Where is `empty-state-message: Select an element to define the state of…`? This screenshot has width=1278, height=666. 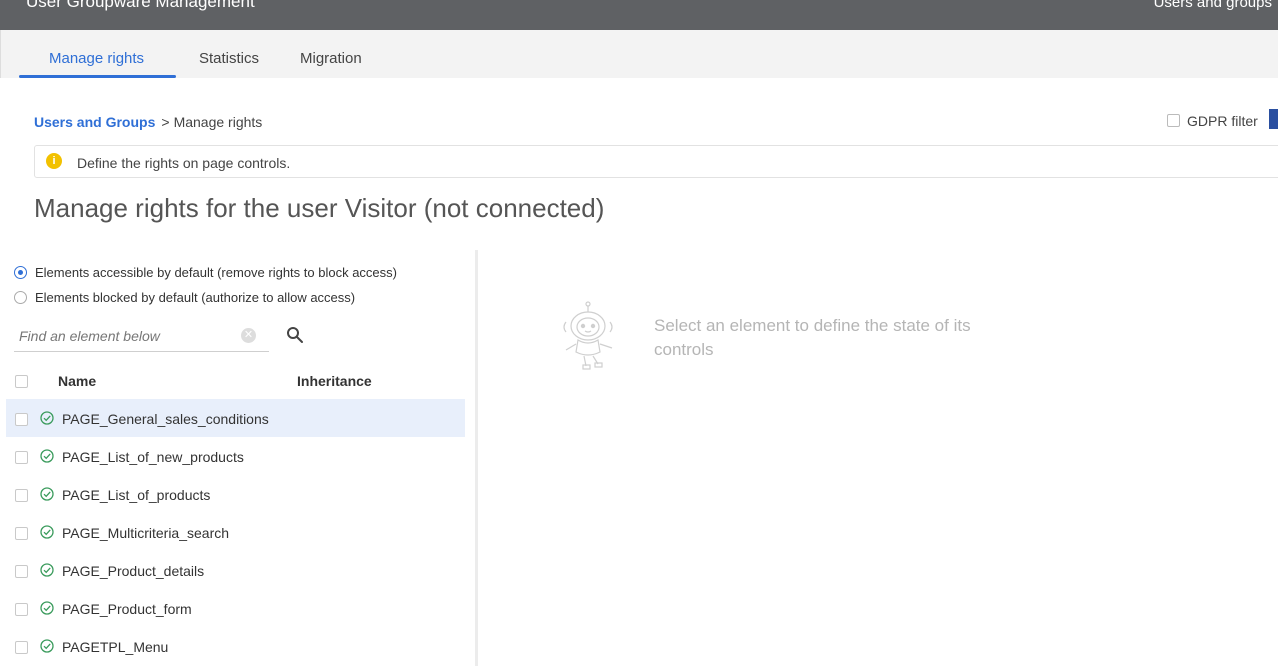 empty-state-message: Select an element to define the state of… is located at coordinates (812, 337).